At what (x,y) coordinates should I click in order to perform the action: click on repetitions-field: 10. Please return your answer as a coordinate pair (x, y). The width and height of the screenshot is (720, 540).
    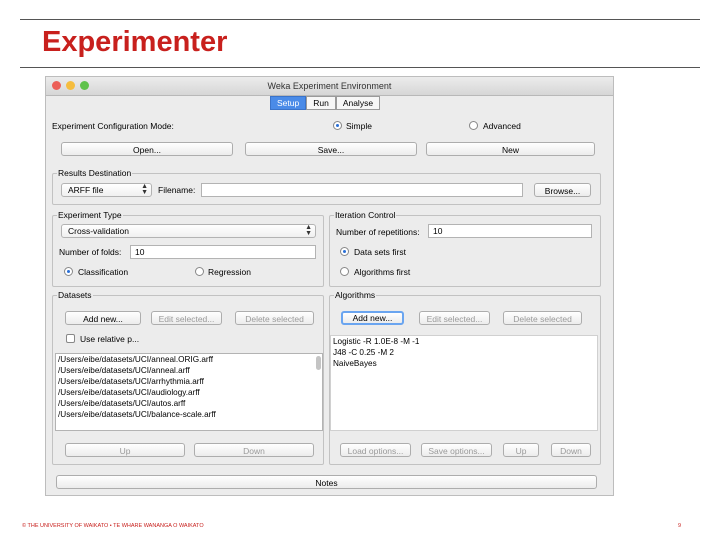
    Looking at the image, I should click on (510, 231).